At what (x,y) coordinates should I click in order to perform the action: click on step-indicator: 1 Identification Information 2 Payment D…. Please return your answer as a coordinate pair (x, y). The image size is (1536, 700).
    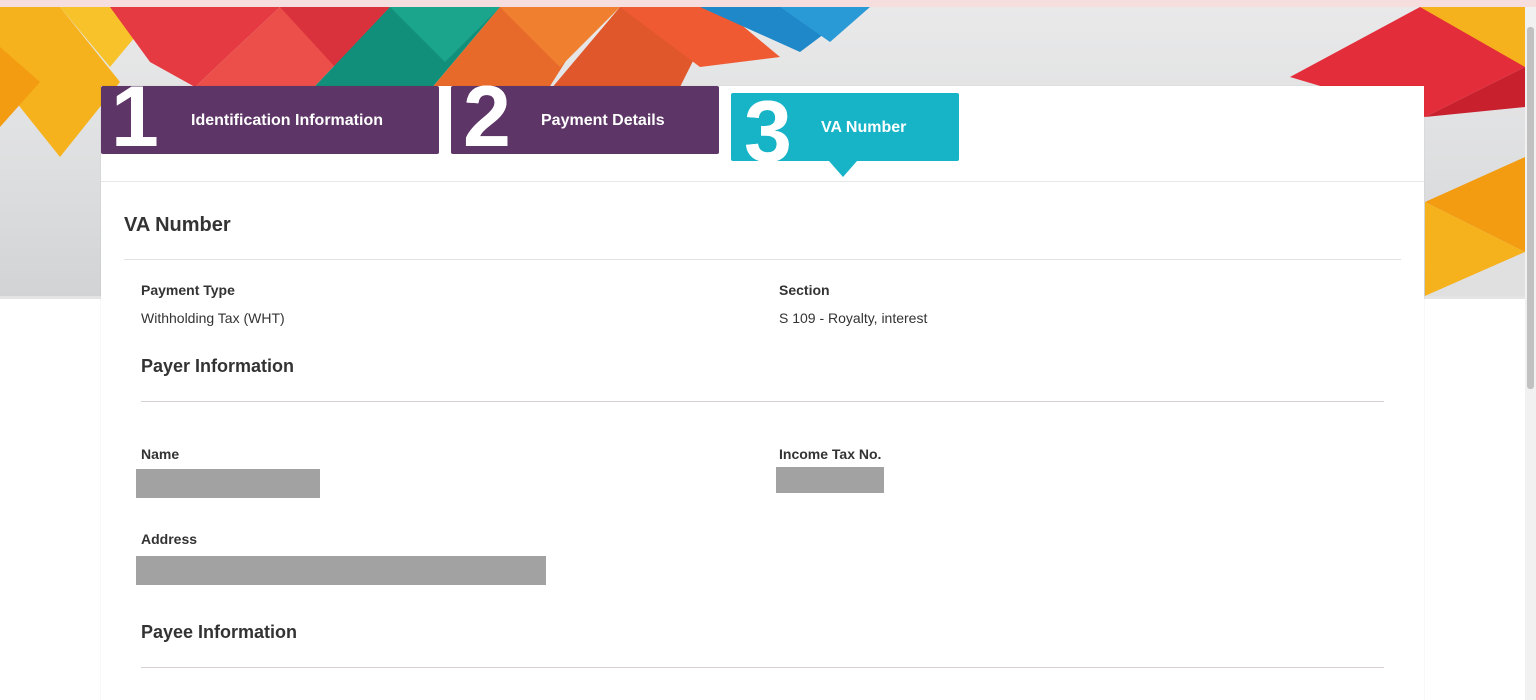
    Looking at the image, I should click on (762, 128).